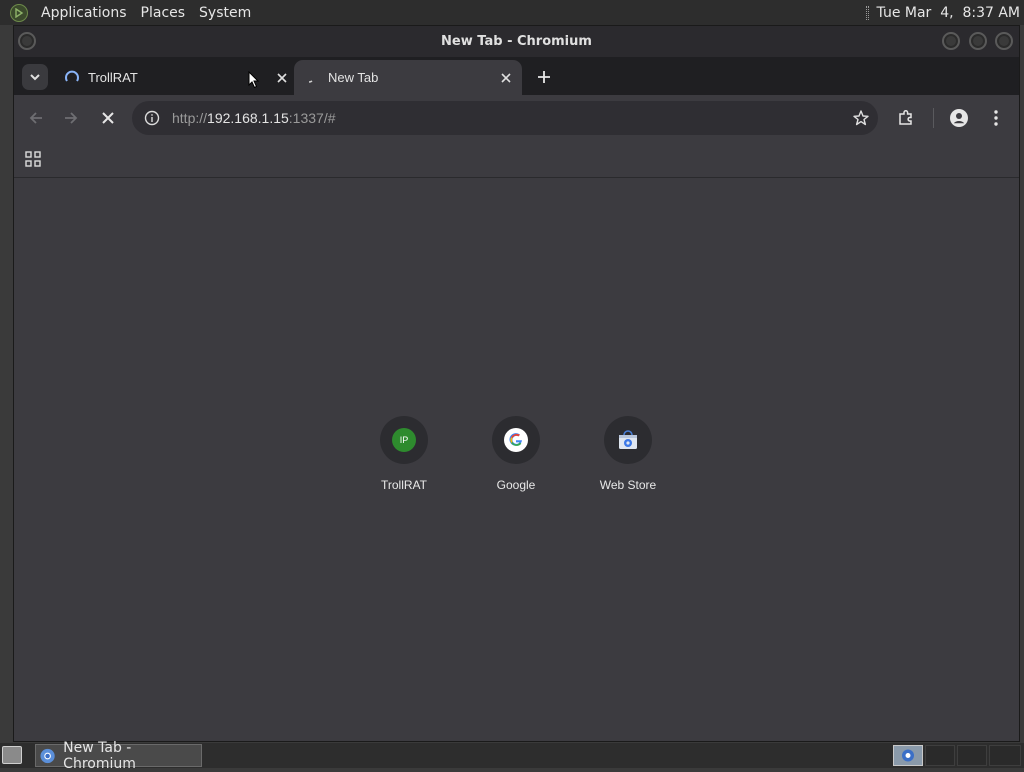  I want to click on task-label: New Tab - Chromium, so click(99, 755).